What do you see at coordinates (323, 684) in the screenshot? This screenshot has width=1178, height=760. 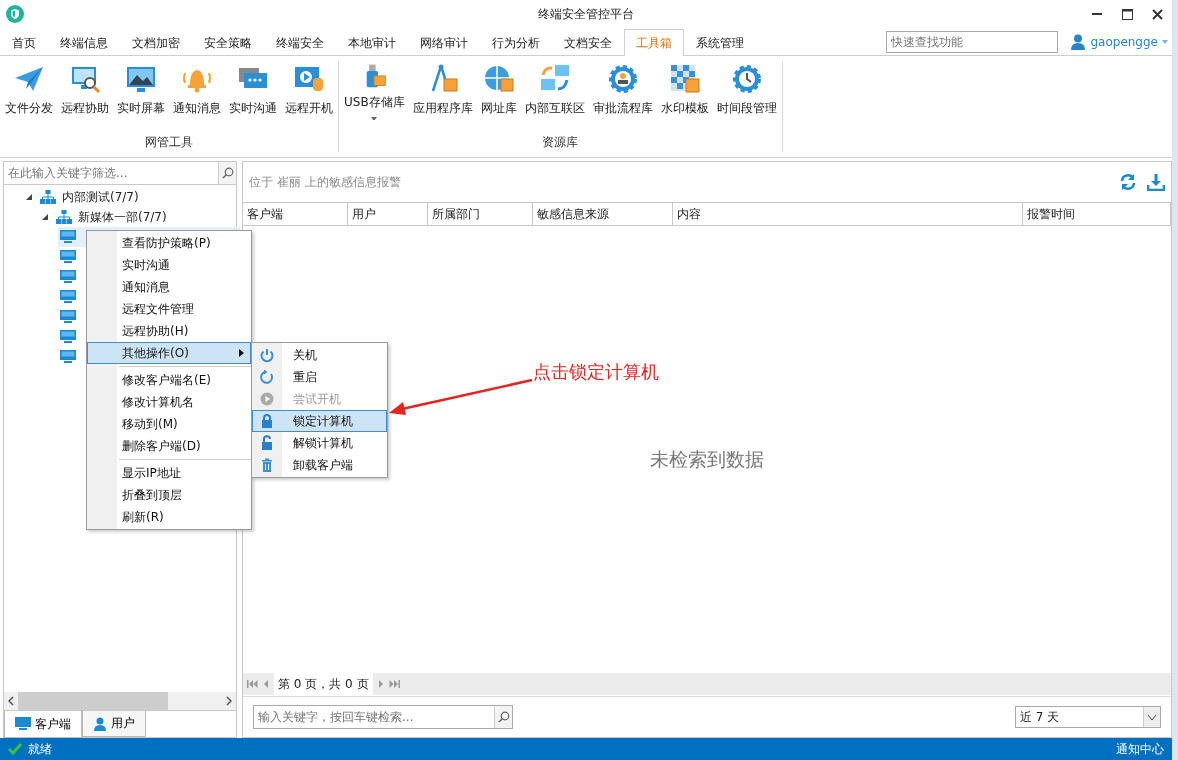 I see `page-info: 第 0 页，共 0 页` at bounding box center [323, 684].